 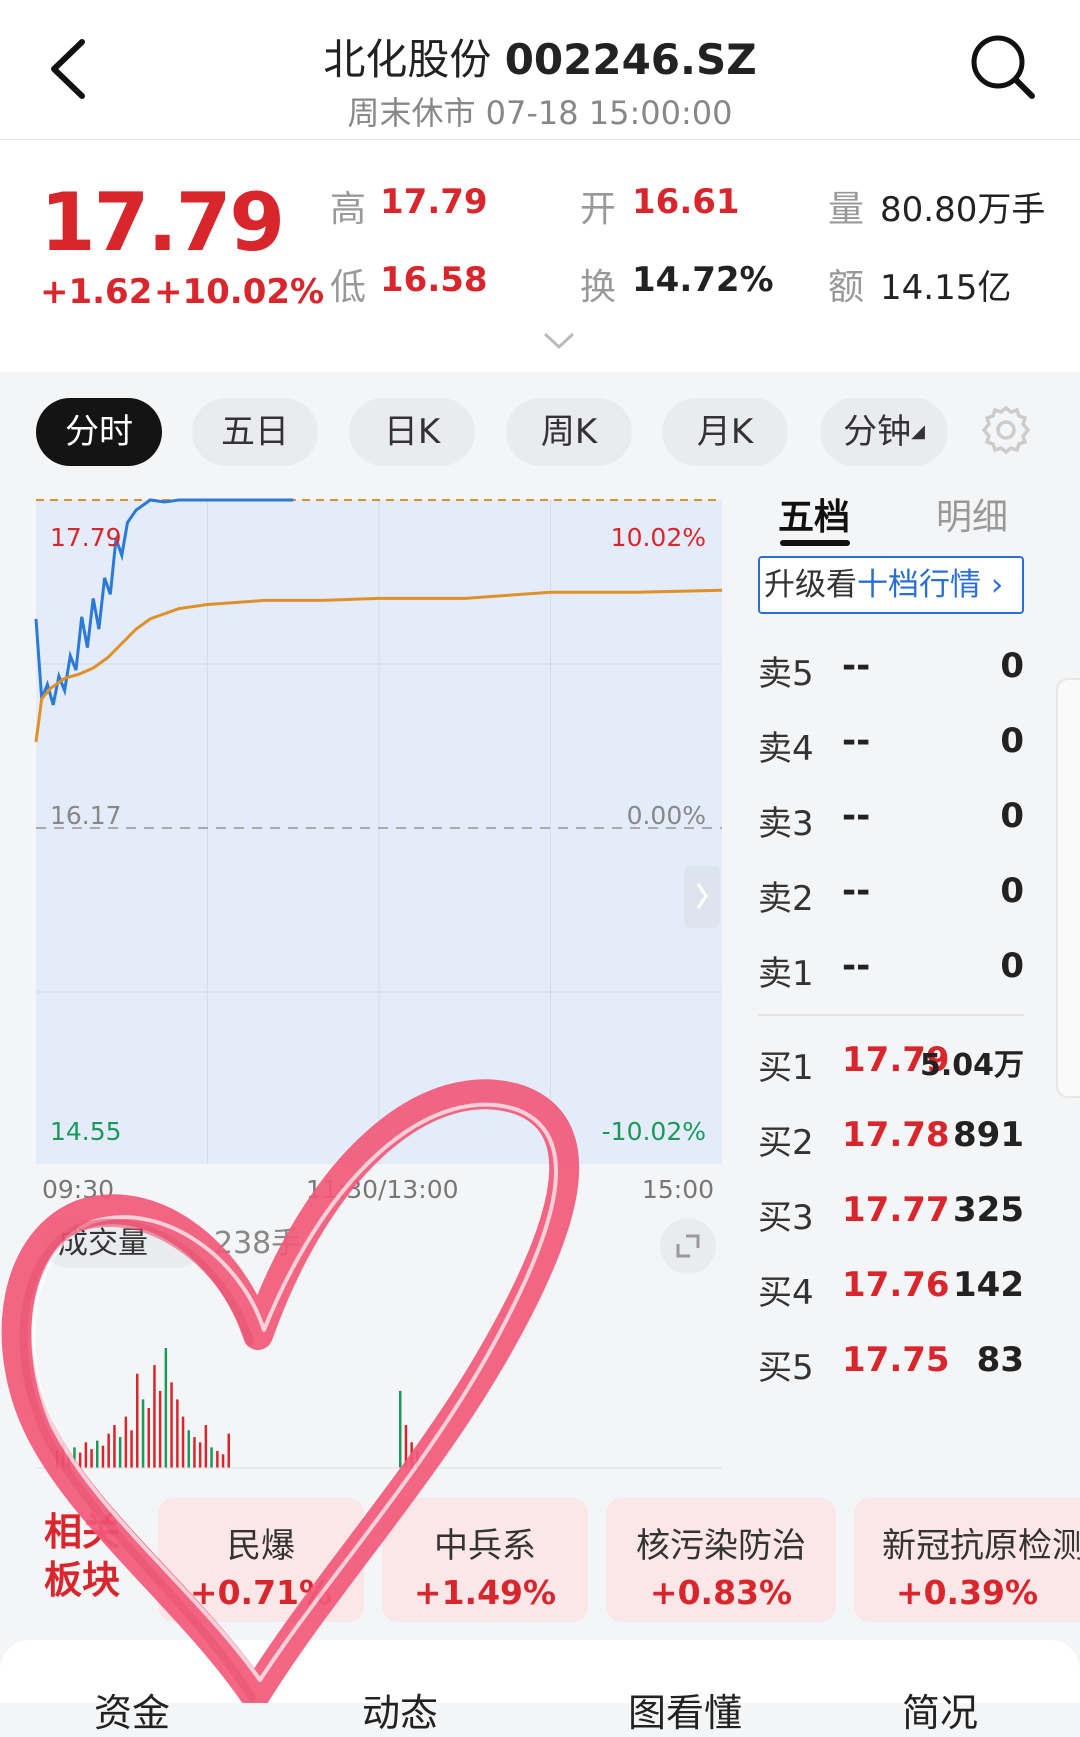 I want to click on x-label-start: 09:30, so click(x=78, y=1189).